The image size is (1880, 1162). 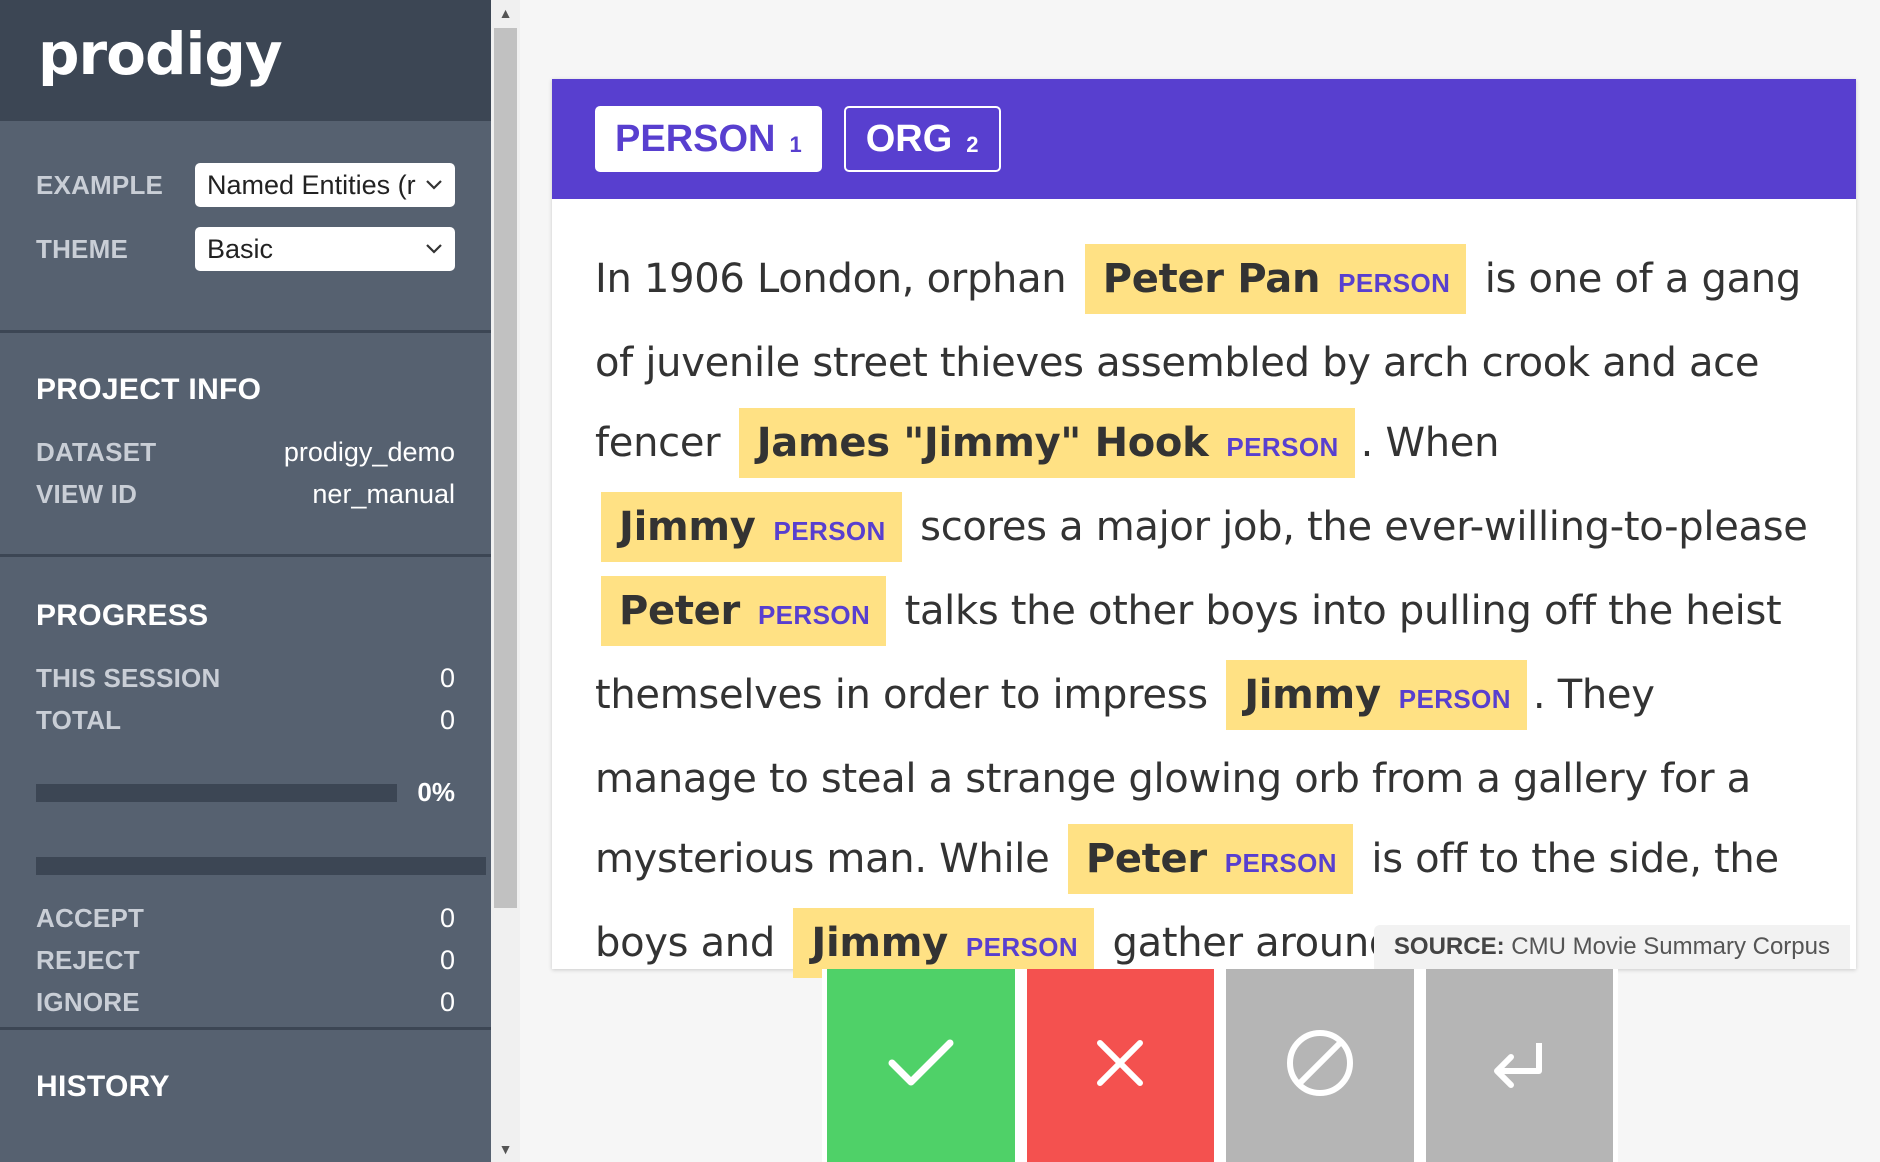 What do you see at coordinates (128, 677) in the screenshot?
I see `this-session-label: THIS SESSION` at bounding box center [128, 677].